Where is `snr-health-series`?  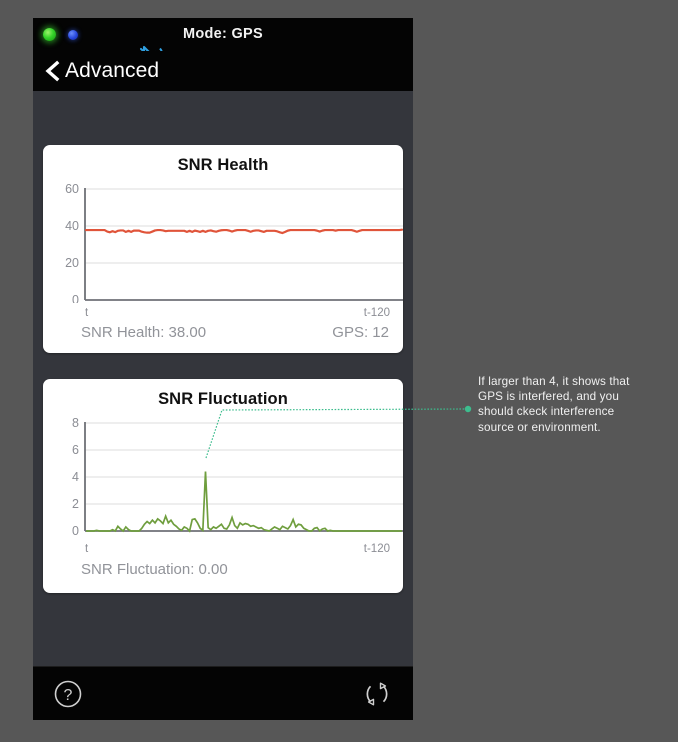
snr-health-series is located at coordinates (243, 231).